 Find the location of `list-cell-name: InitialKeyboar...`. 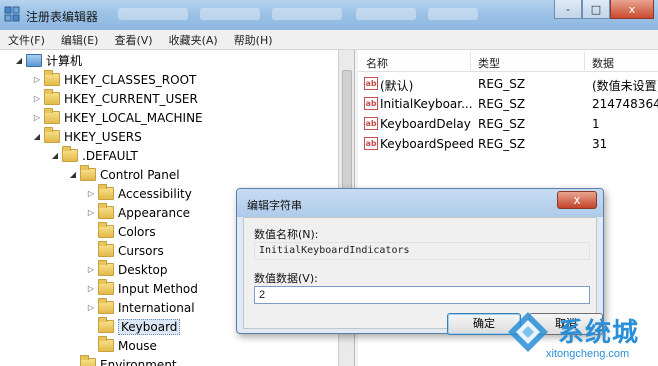

list-cell-name: InitialKeyboar... is located at coordinates (426, 104).